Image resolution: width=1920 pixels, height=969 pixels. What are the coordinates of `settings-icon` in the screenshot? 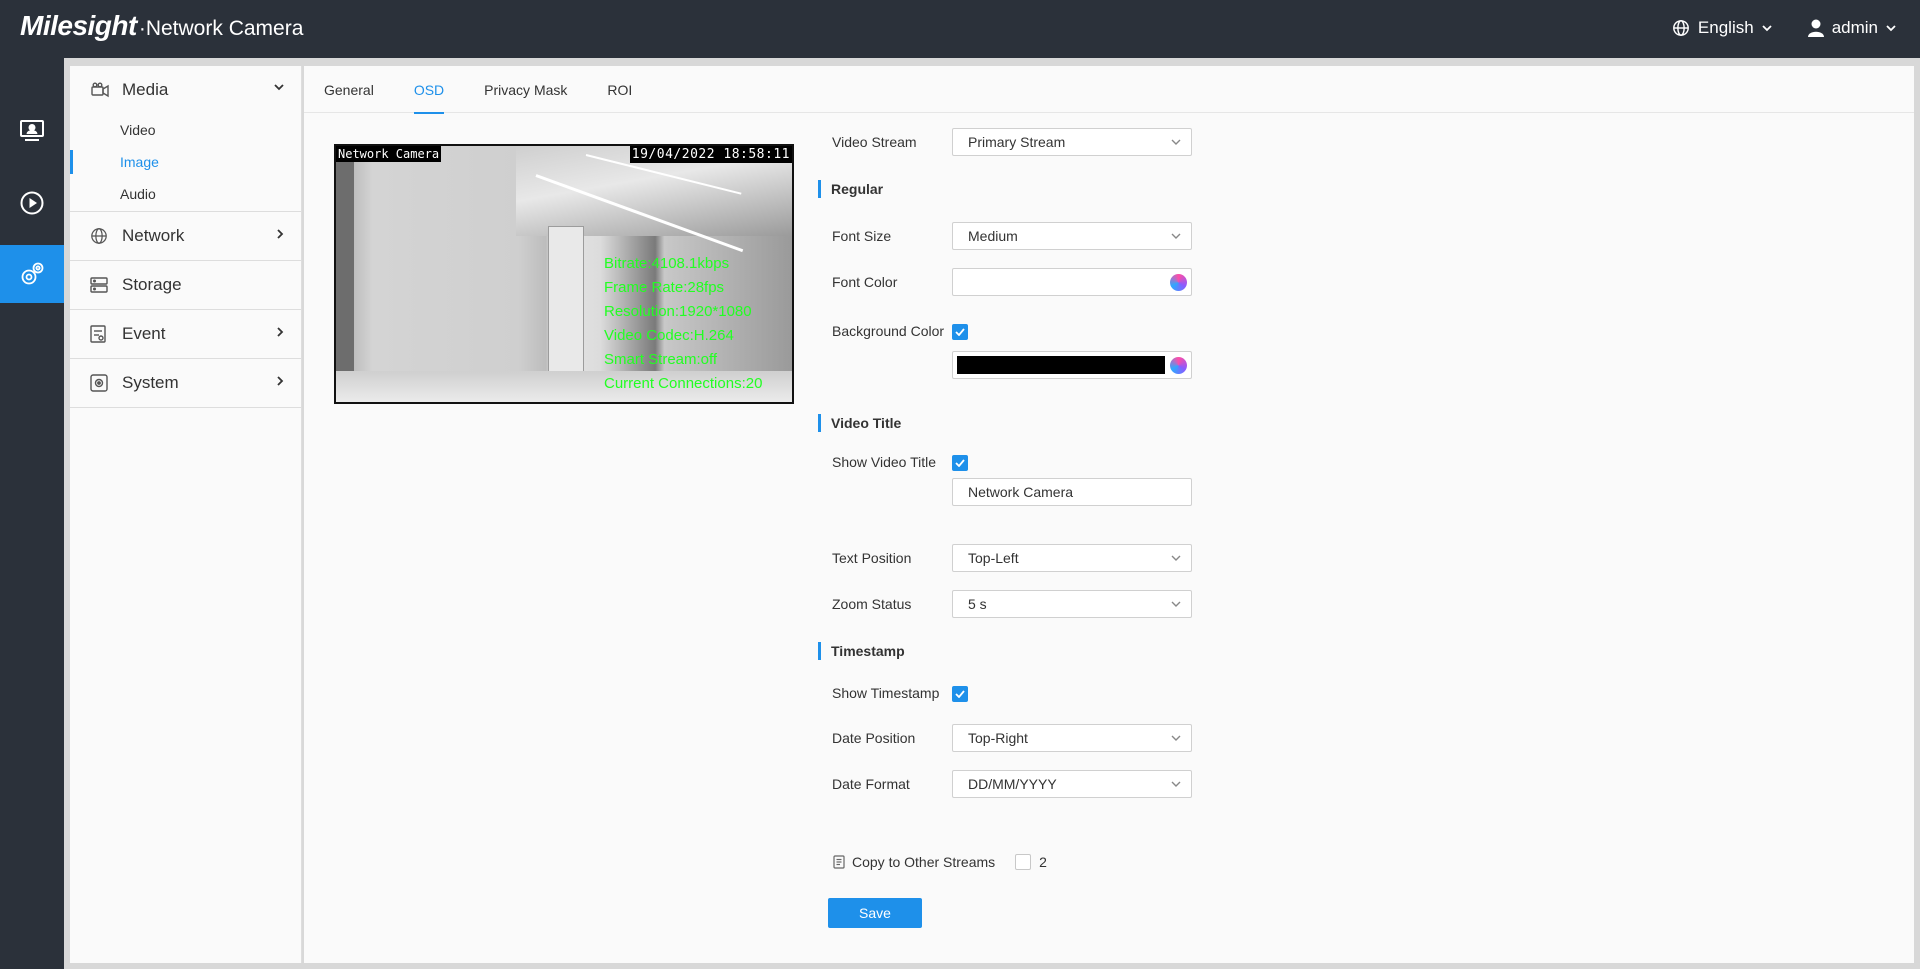 It's located at (32, 273).